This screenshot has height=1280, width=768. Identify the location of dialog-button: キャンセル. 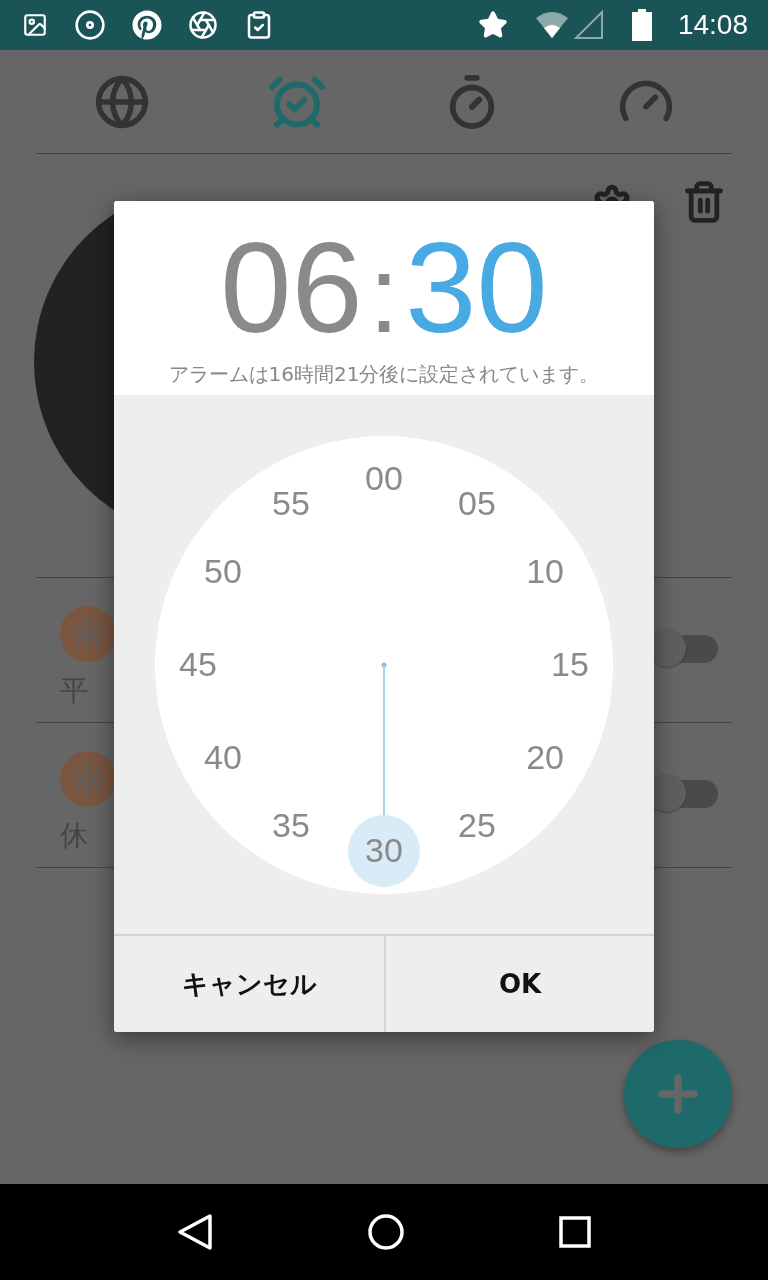
(249, 984).